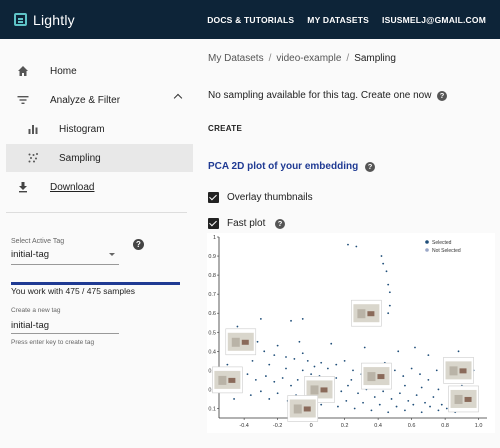 This screenshot has width=500, height=448. Describe the element at coordinates (308, 58) in the screenshot. I see `breadcrumb-dataset: video-example` at that location.